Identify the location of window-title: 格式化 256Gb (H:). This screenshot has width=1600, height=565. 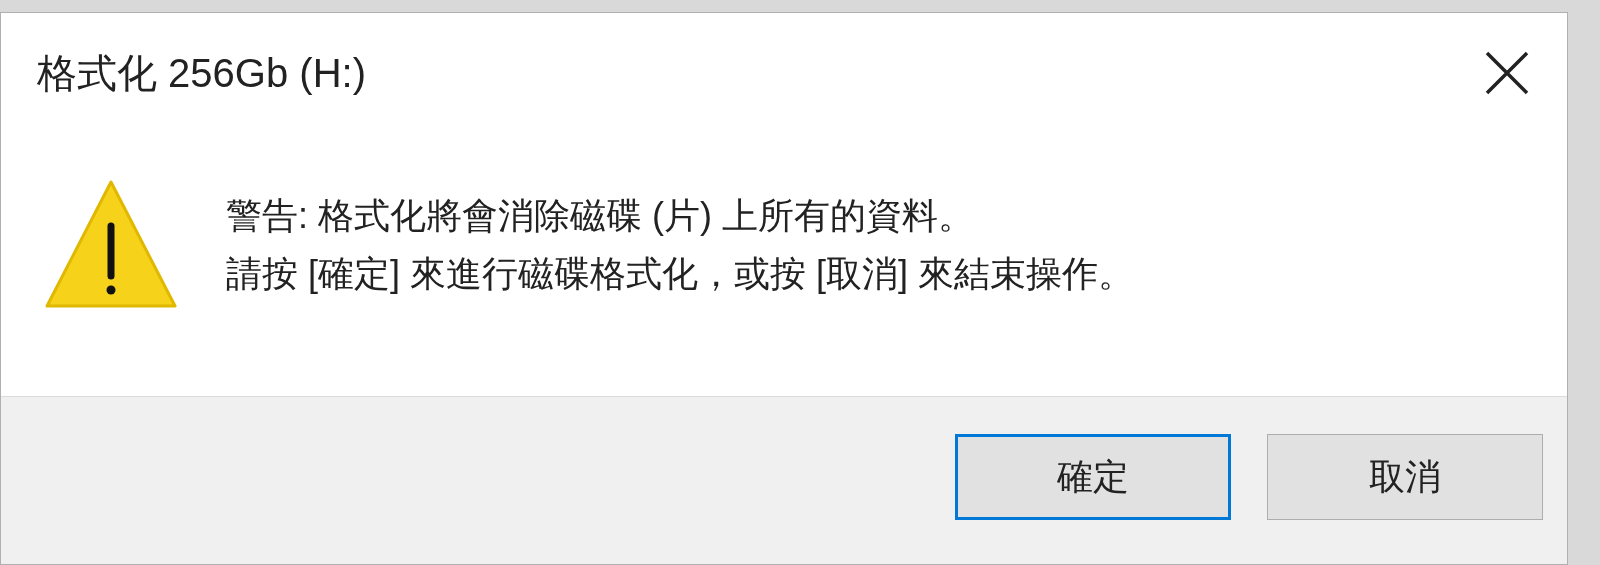
(201, 73).